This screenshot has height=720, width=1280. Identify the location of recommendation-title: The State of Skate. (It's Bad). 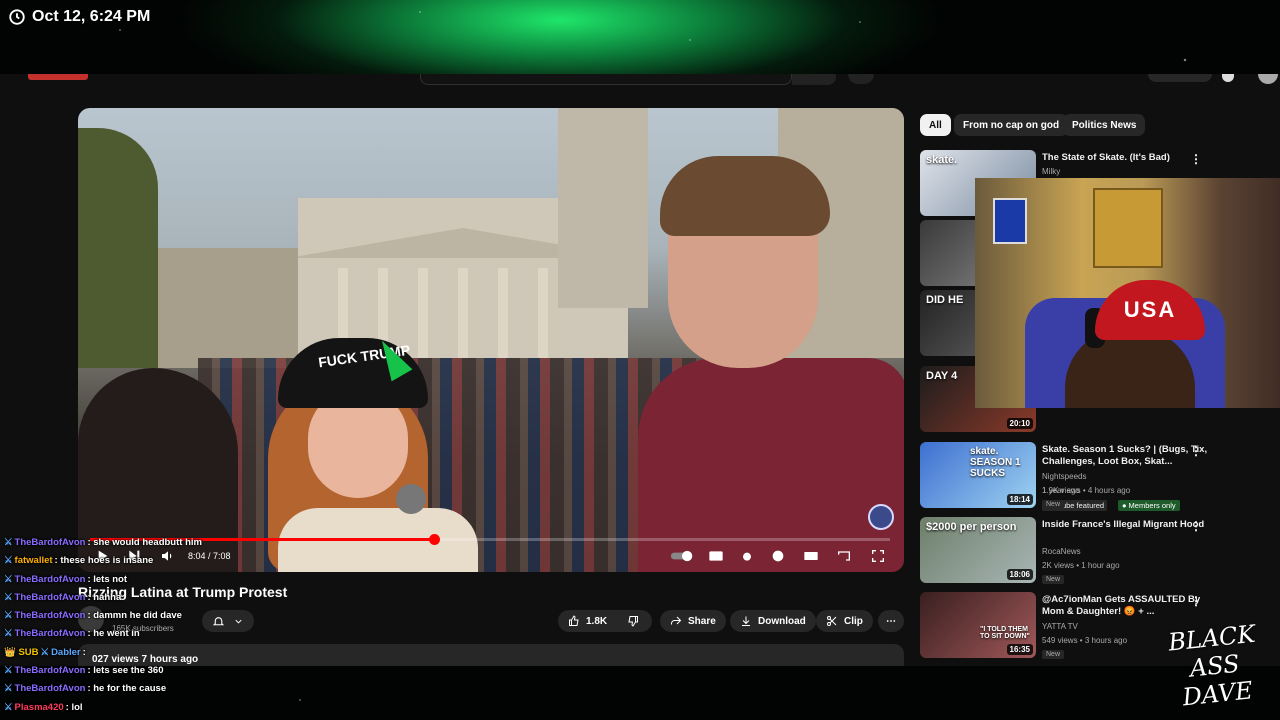
(1127, 158).